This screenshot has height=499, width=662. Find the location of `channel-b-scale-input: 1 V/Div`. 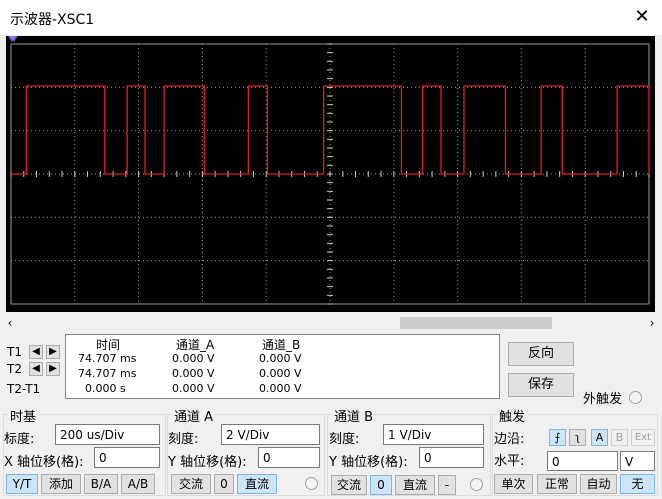

channel-b-scale-input: 1 V/Div is located at coordinates (433, 434).